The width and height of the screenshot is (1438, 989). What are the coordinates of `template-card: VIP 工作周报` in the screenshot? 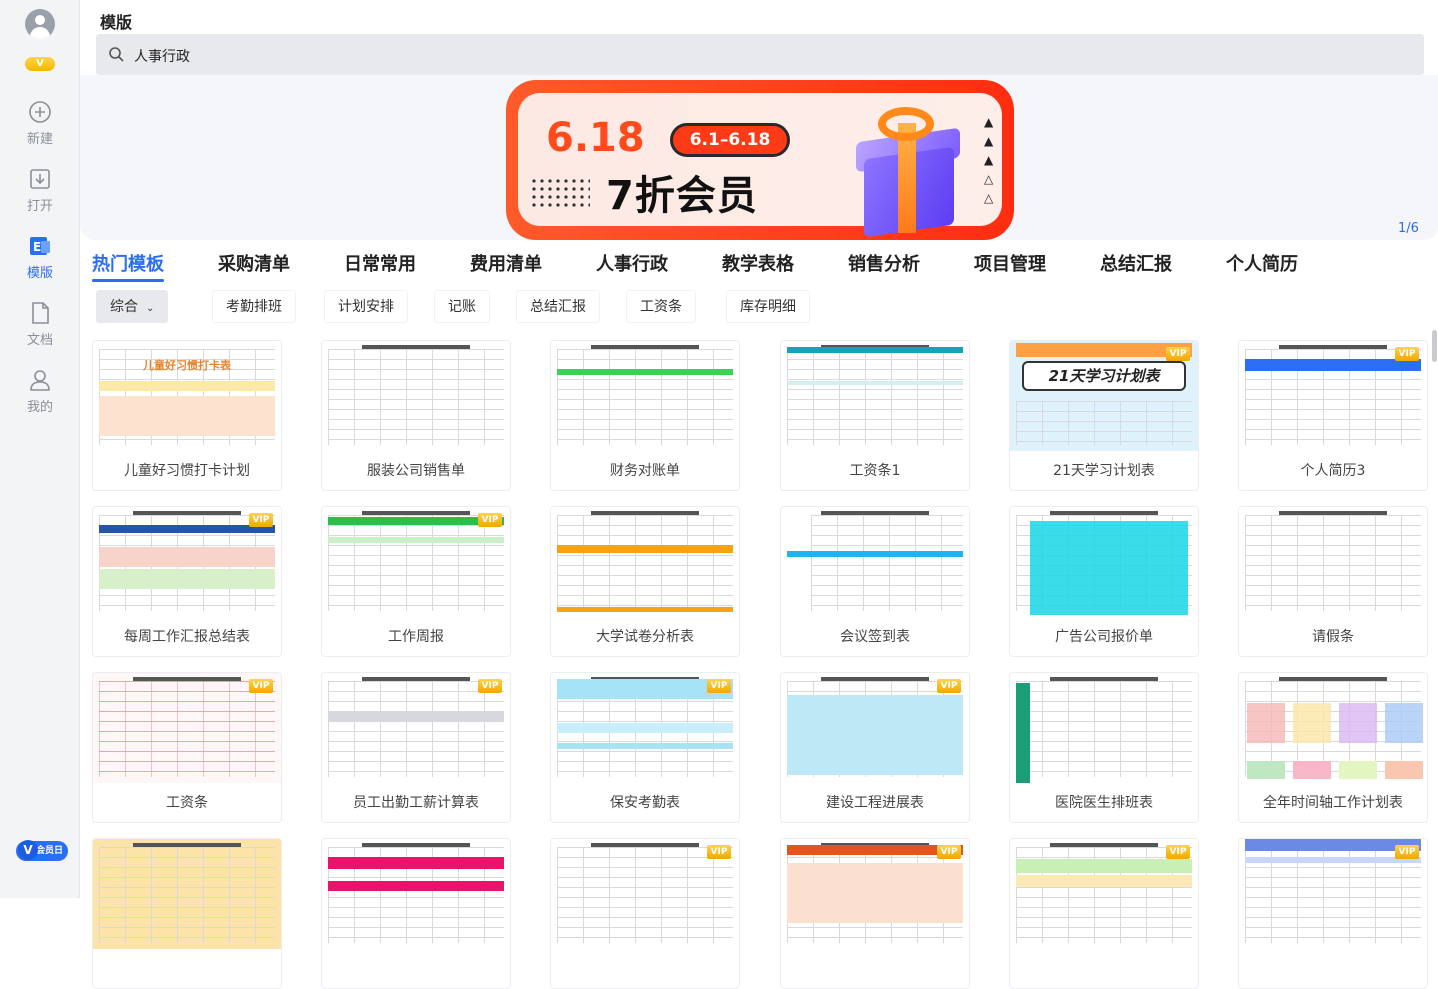 It's located at (416, 581).